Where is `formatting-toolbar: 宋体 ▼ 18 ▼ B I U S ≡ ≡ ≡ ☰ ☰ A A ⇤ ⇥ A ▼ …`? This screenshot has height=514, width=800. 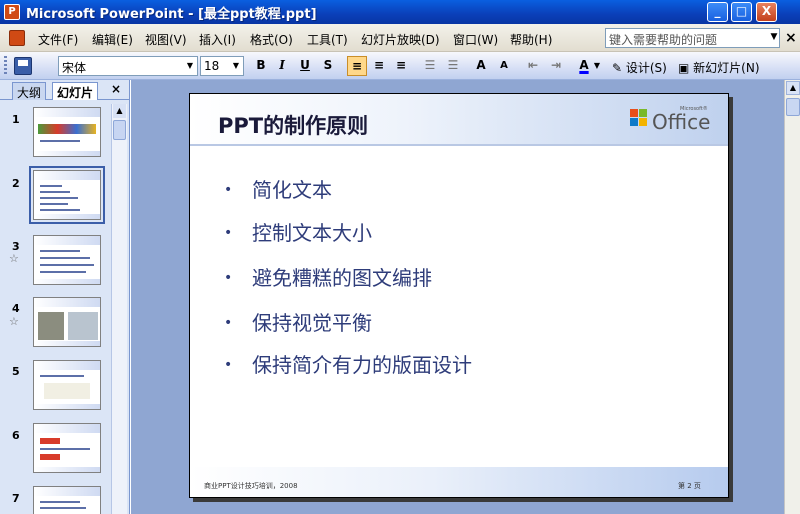
formatting-toolbar: 宋体 ▼ 18 ▼ B I U S ≡ ≡ ≡ ☰ ☰ A A ⇤ ⇥ A ▼ … is located at coordinates (400, 66).